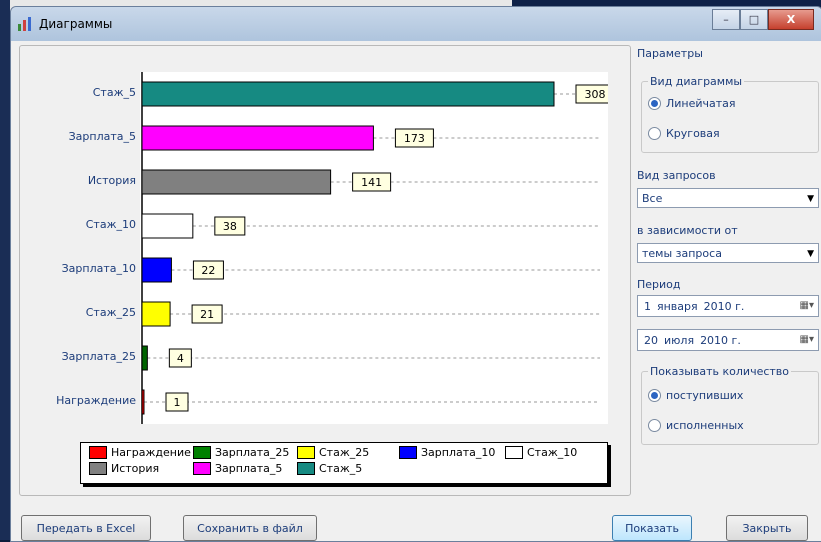 This screenshot has width=821, height=542. Describe the element at coordinates (344, 452) in the screenshot. I see `legend-label: Стаж_25` at that location.